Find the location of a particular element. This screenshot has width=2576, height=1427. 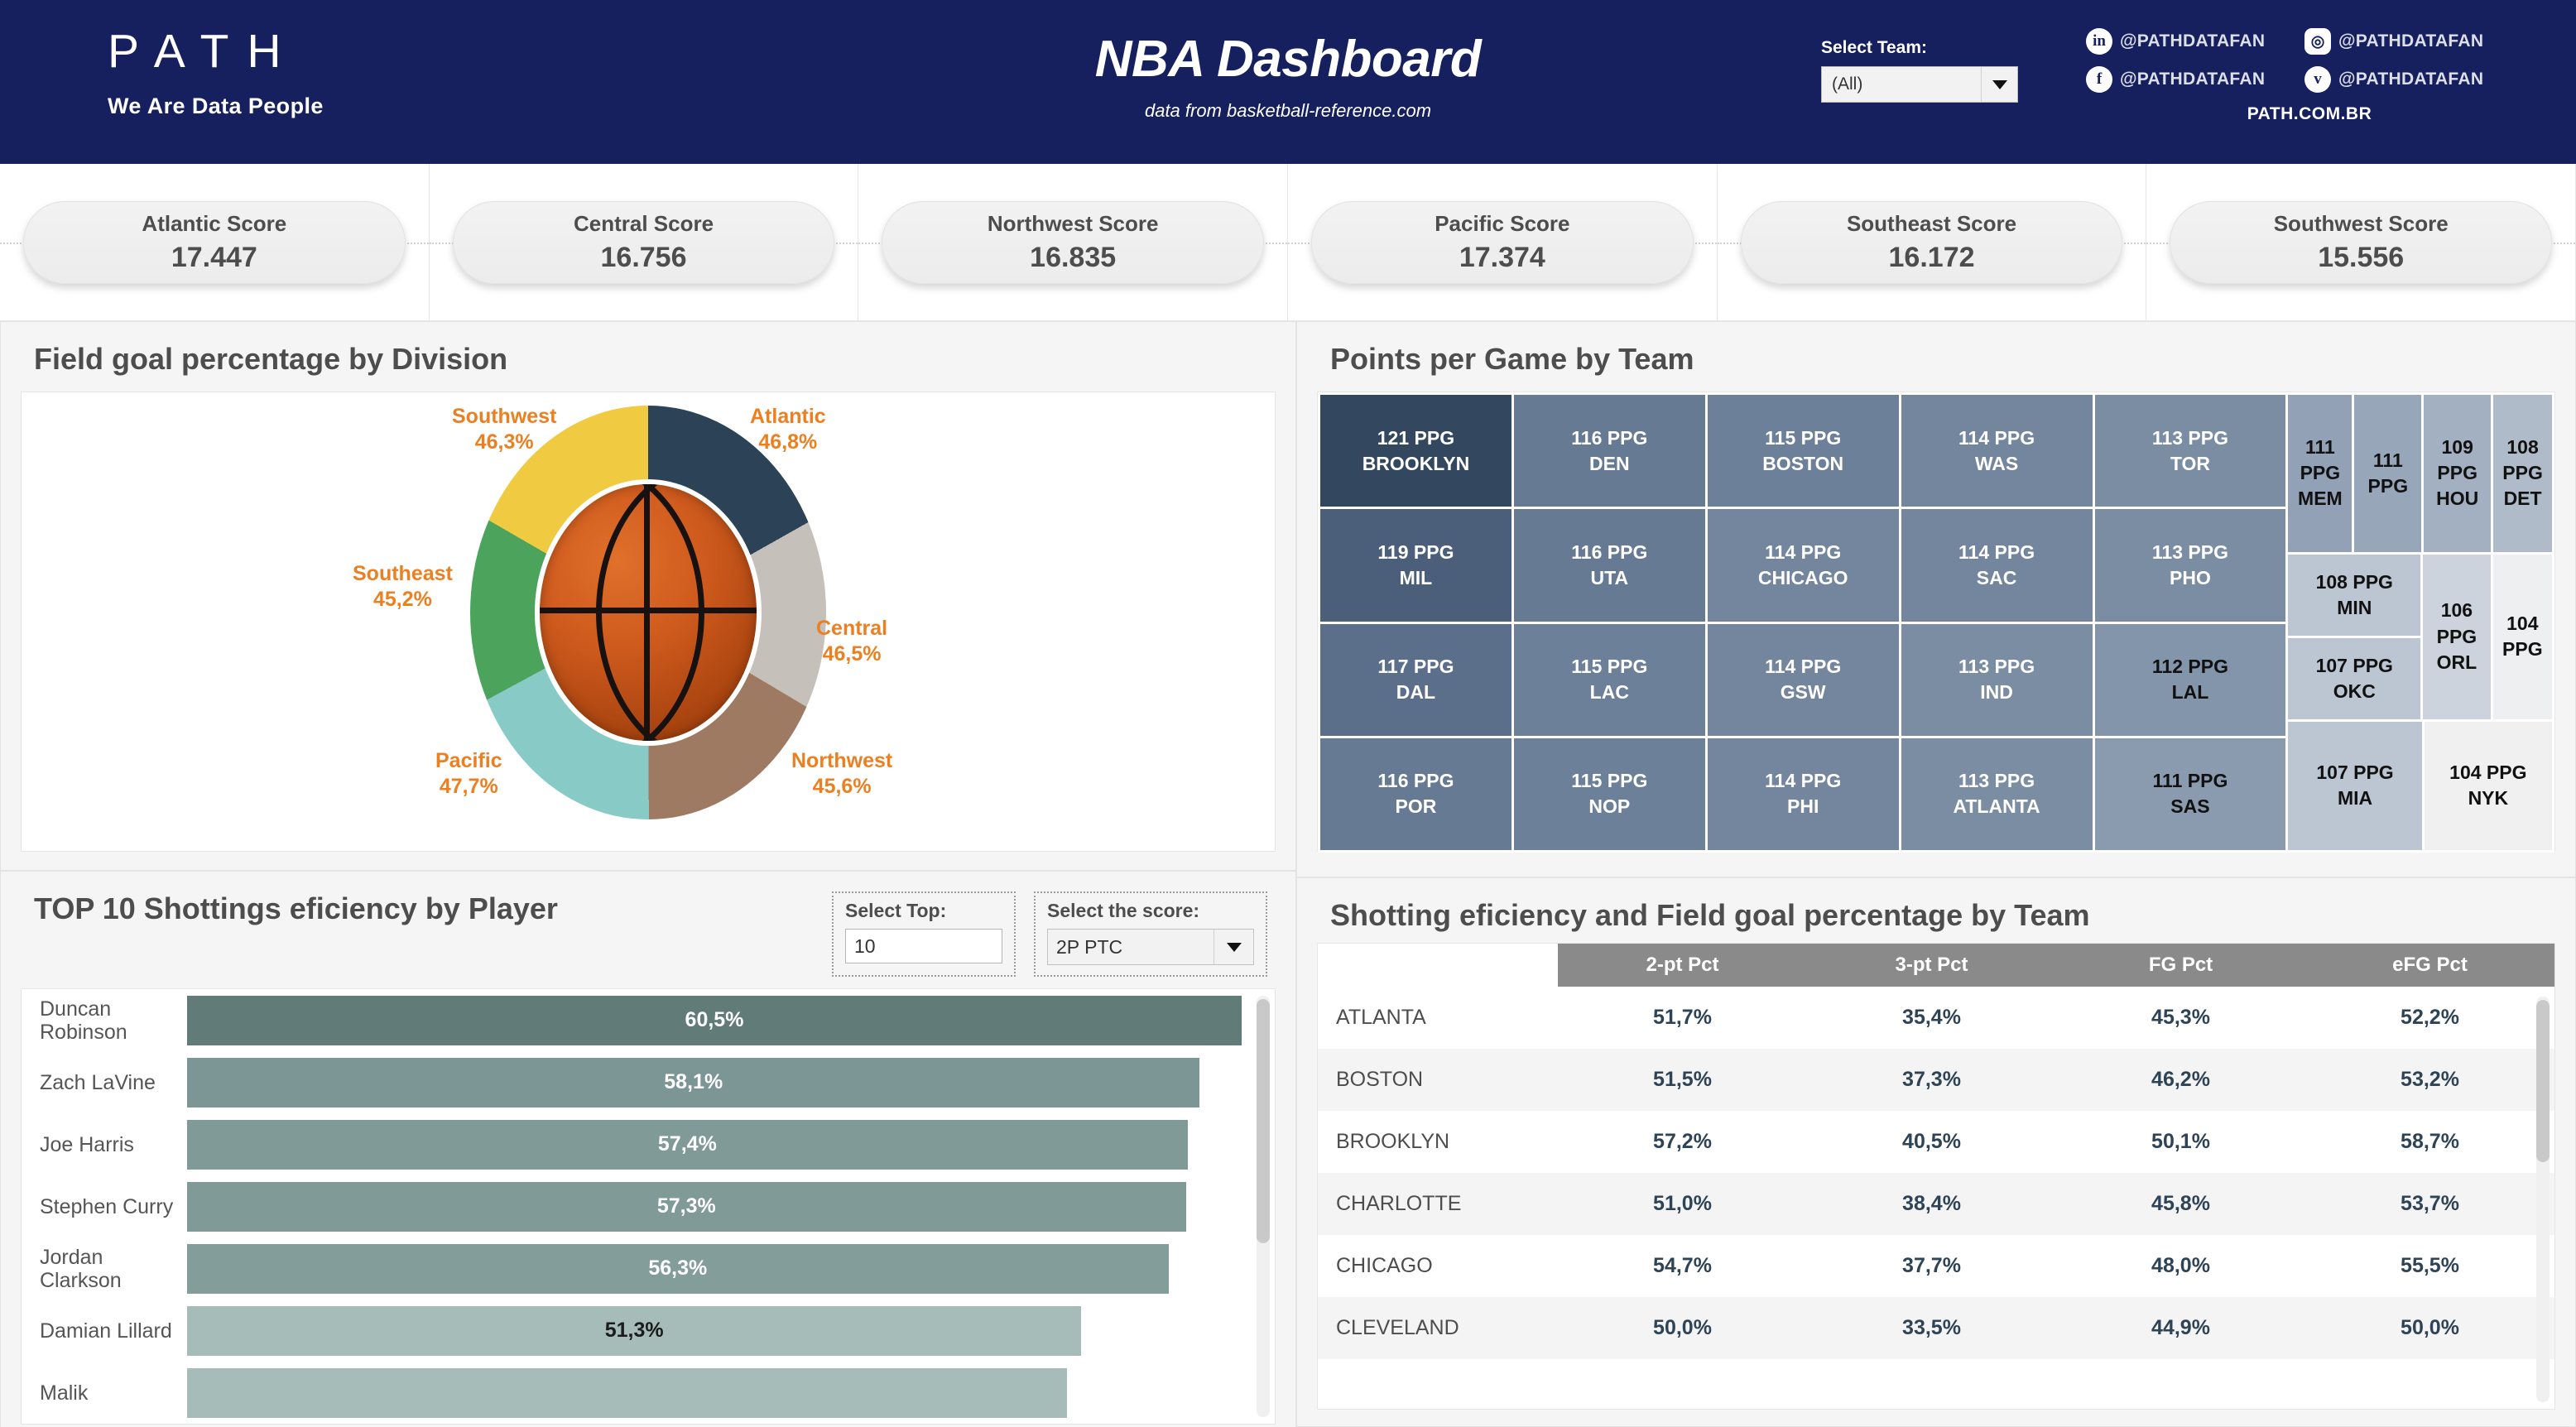

treemap-tile: 114 PPG GSW is located at coordinates (1803, 680).